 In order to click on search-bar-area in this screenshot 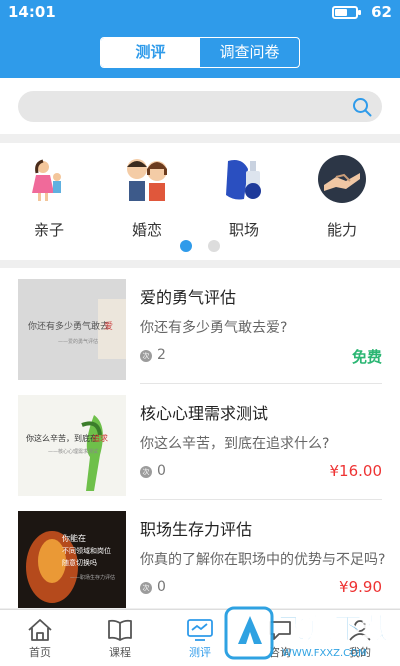, I will do `click(200, 106)`.